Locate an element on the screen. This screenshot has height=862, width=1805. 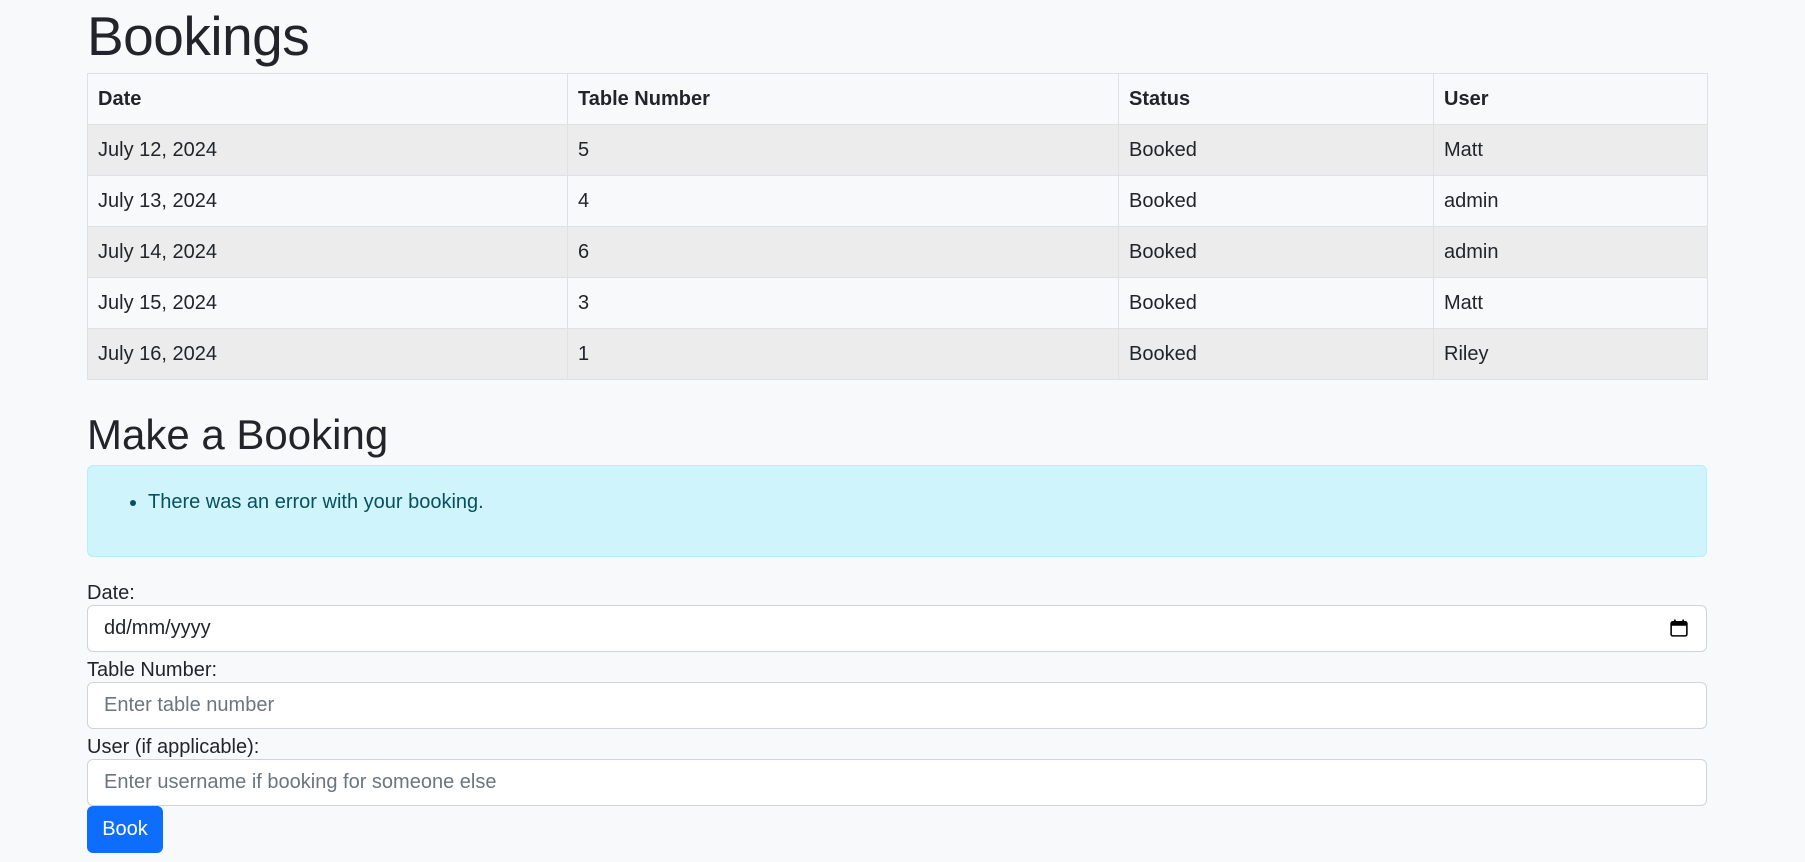
table-row: July 12, 2024 5 Booked Matt is located at coordinates (897, 150).